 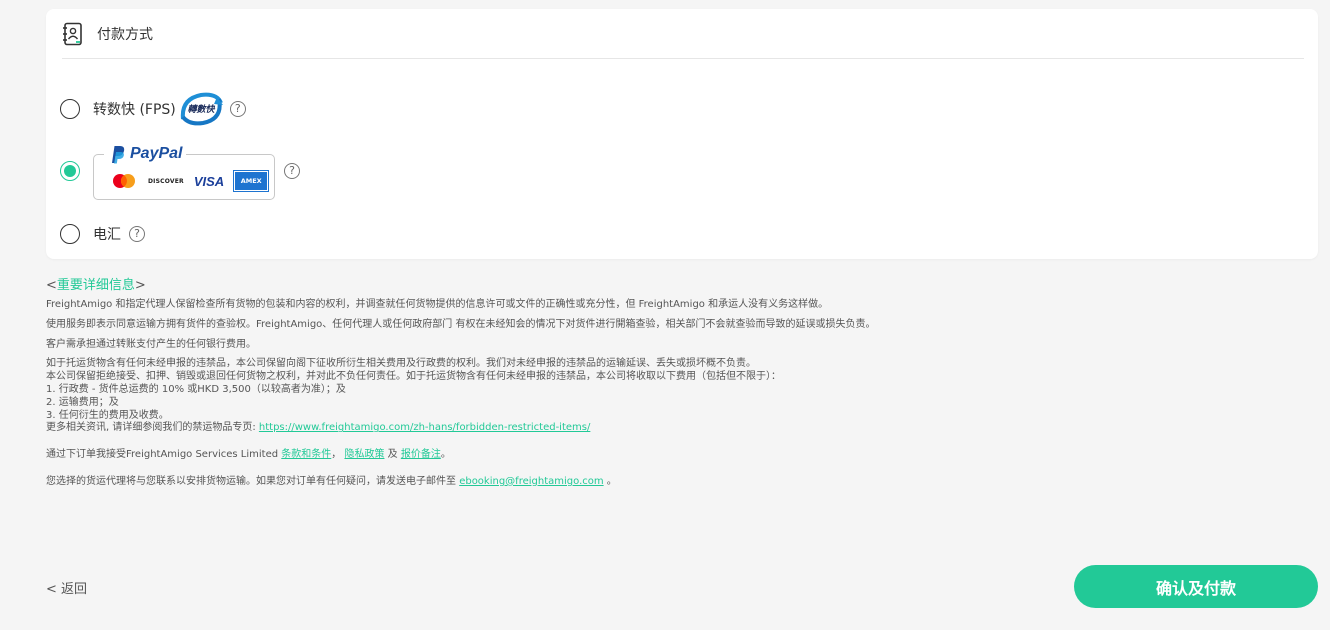 What do you see at coordinates (251, 181) in the screenshot?
I see `amex-logo: AMEX` at bounding box center [251, 181].